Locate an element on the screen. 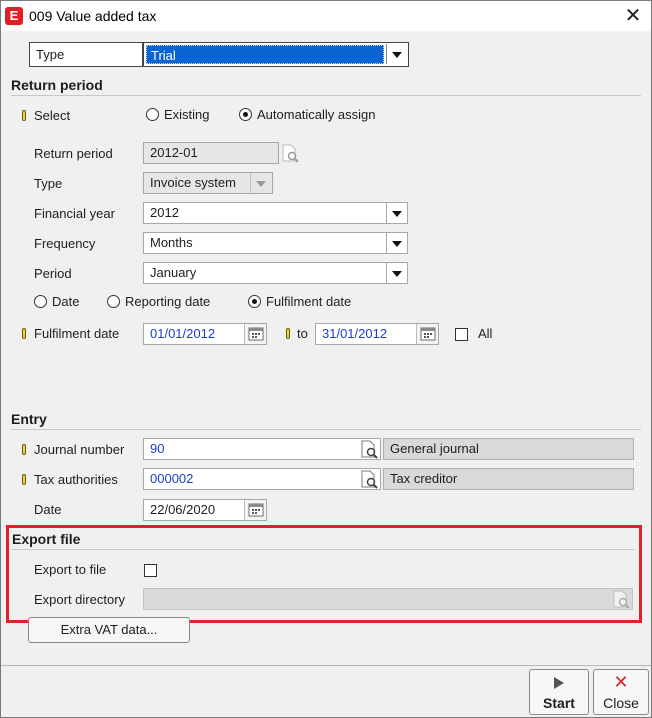  financial-year-value: 2012 is located at coordinates (164, 212).